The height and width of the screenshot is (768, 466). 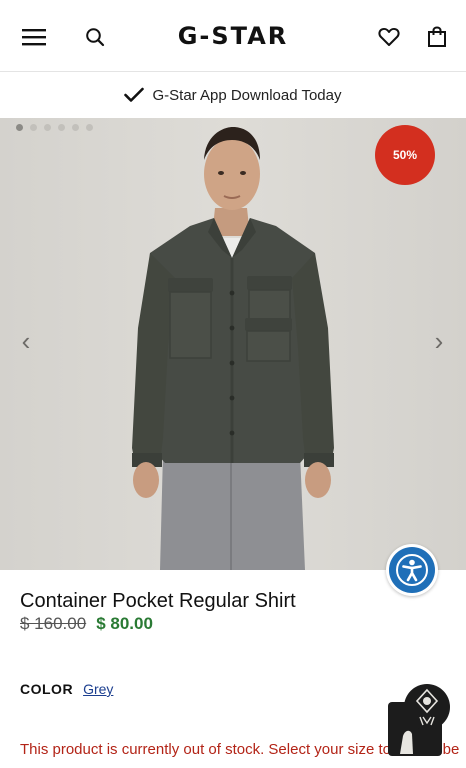 What do you see at coordinates (34, 37) in the screenshot?
I see `hamburger-menu-icon` at bounding box center [34, 37].